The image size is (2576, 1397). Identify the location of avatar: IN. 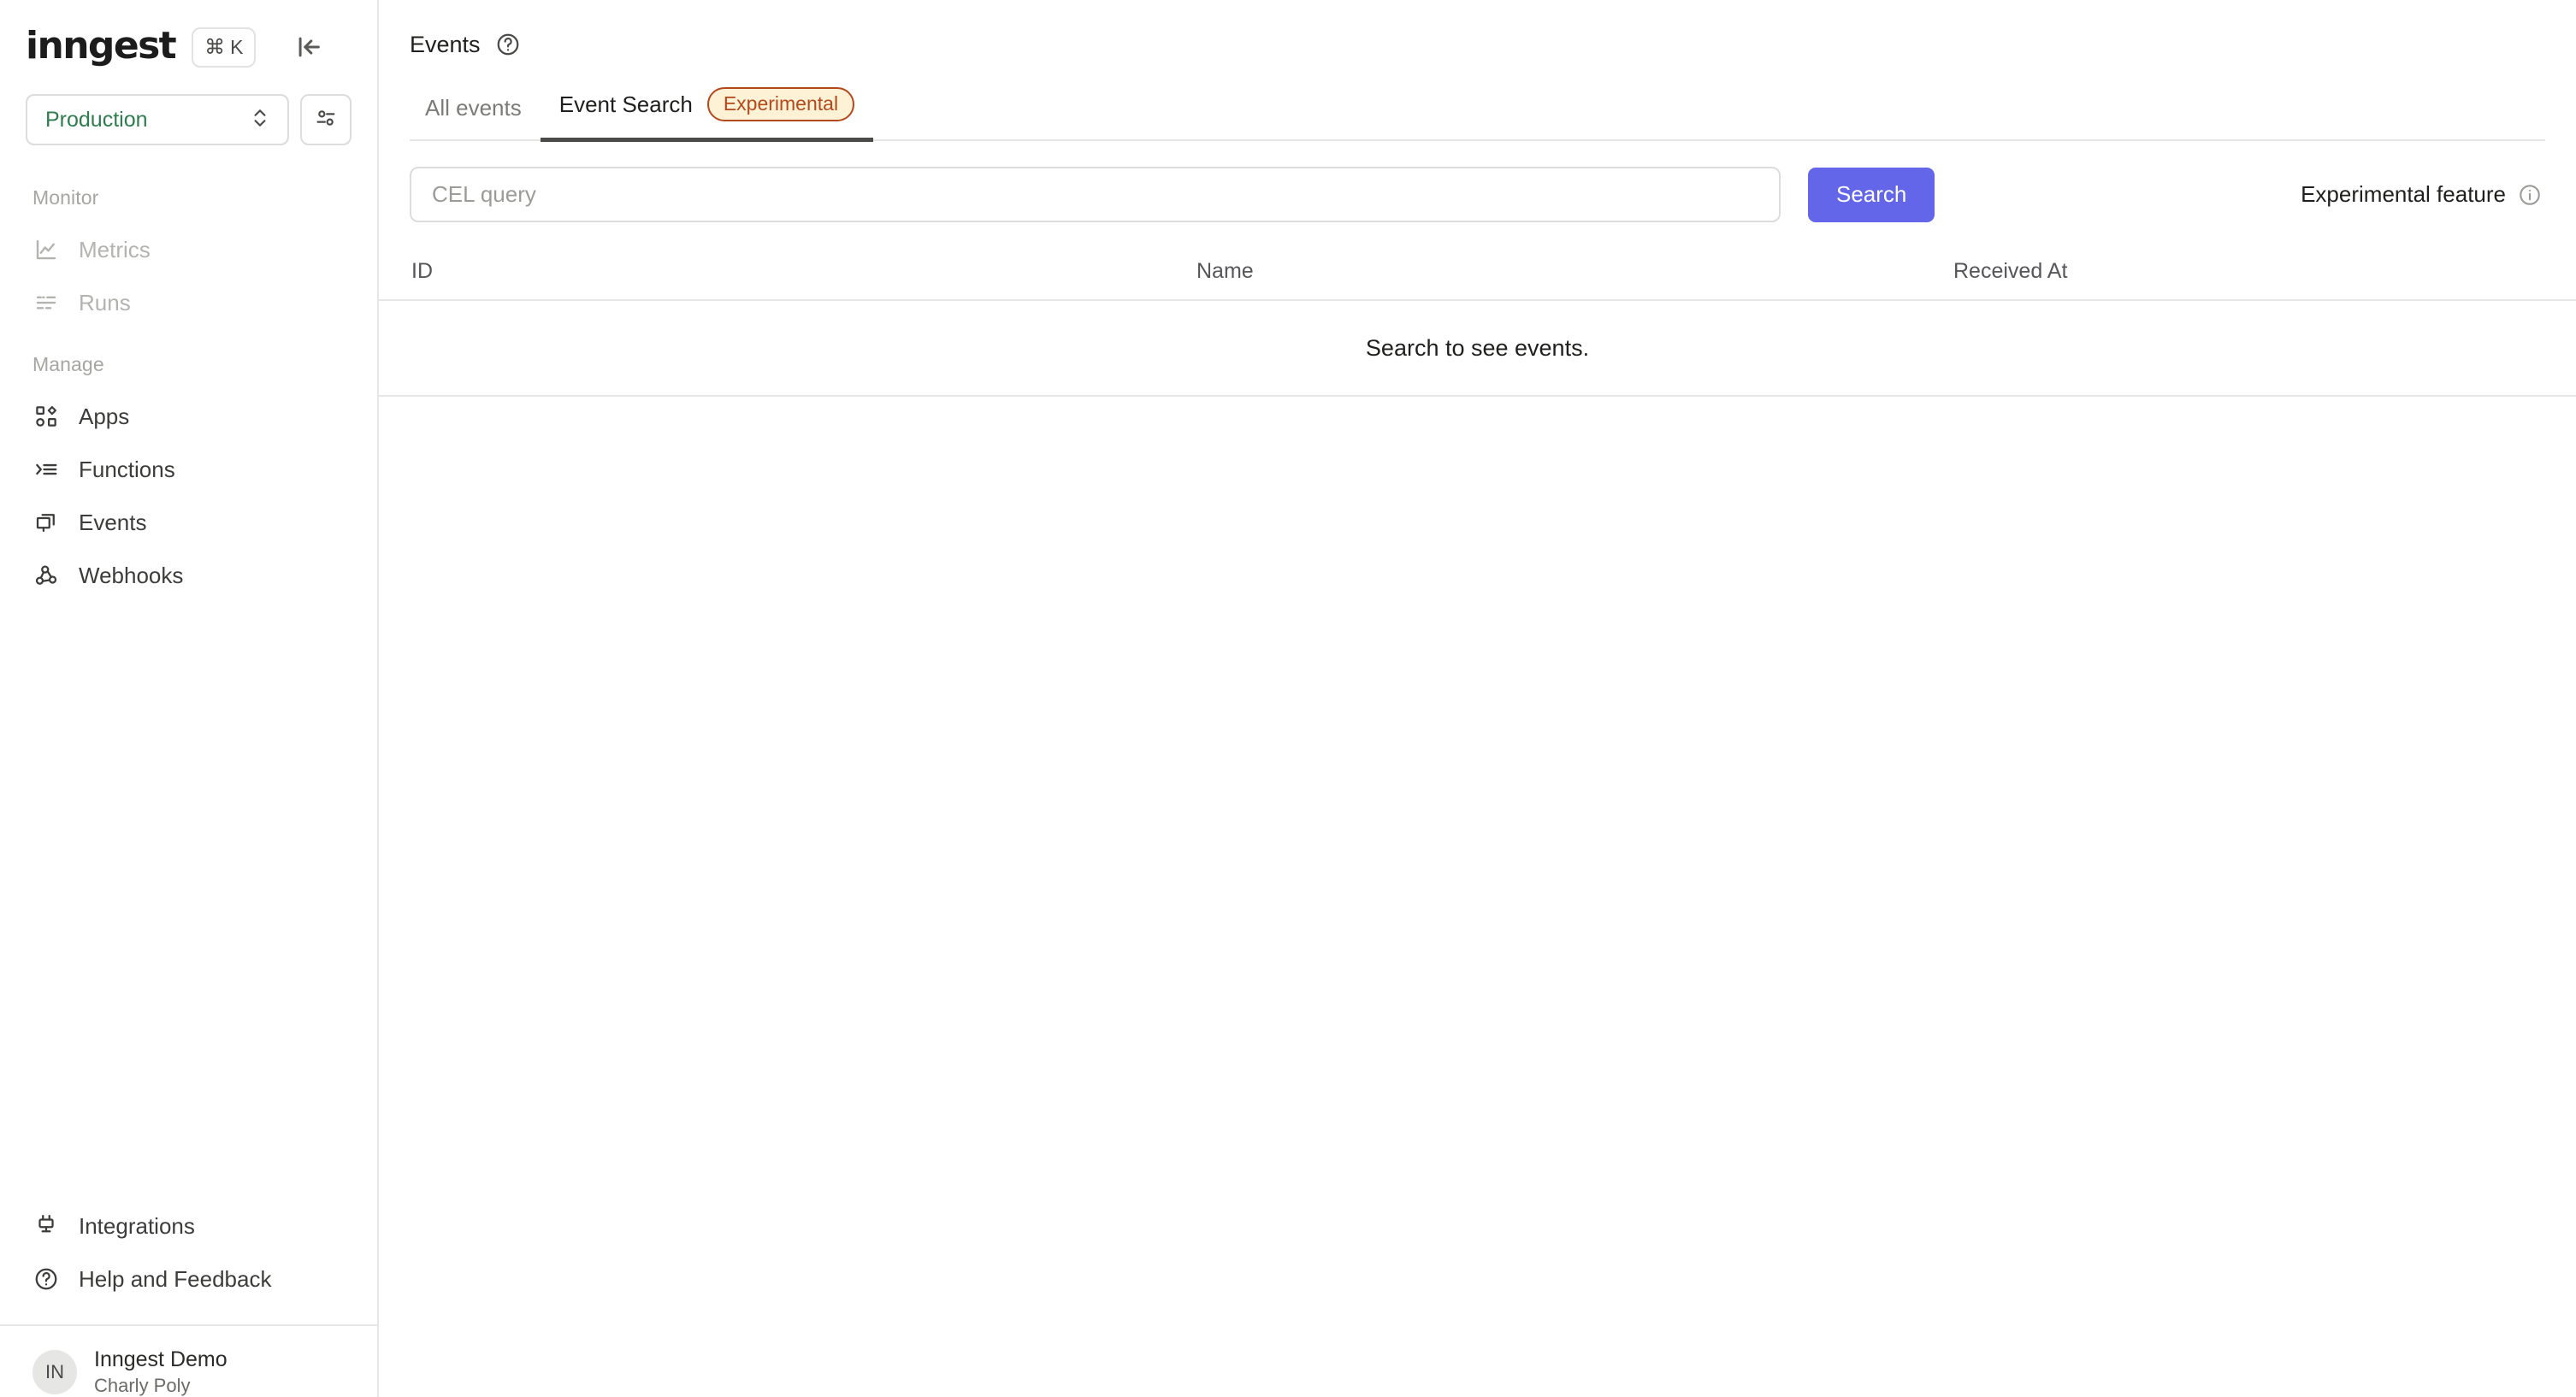
(54, 1371).